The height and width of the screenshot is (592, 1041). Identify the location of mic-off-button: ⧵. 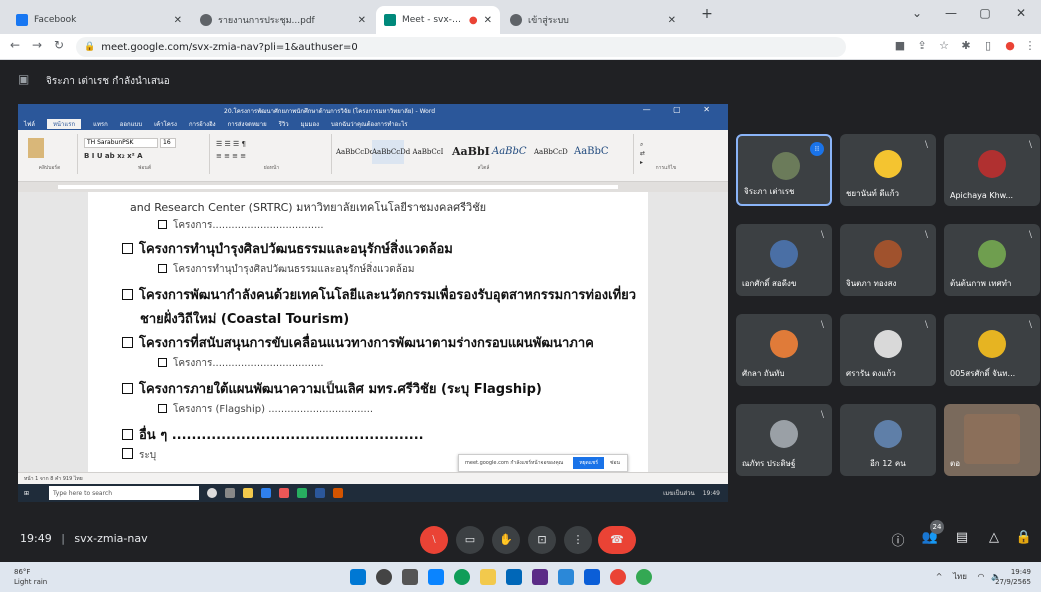
(434, 540).